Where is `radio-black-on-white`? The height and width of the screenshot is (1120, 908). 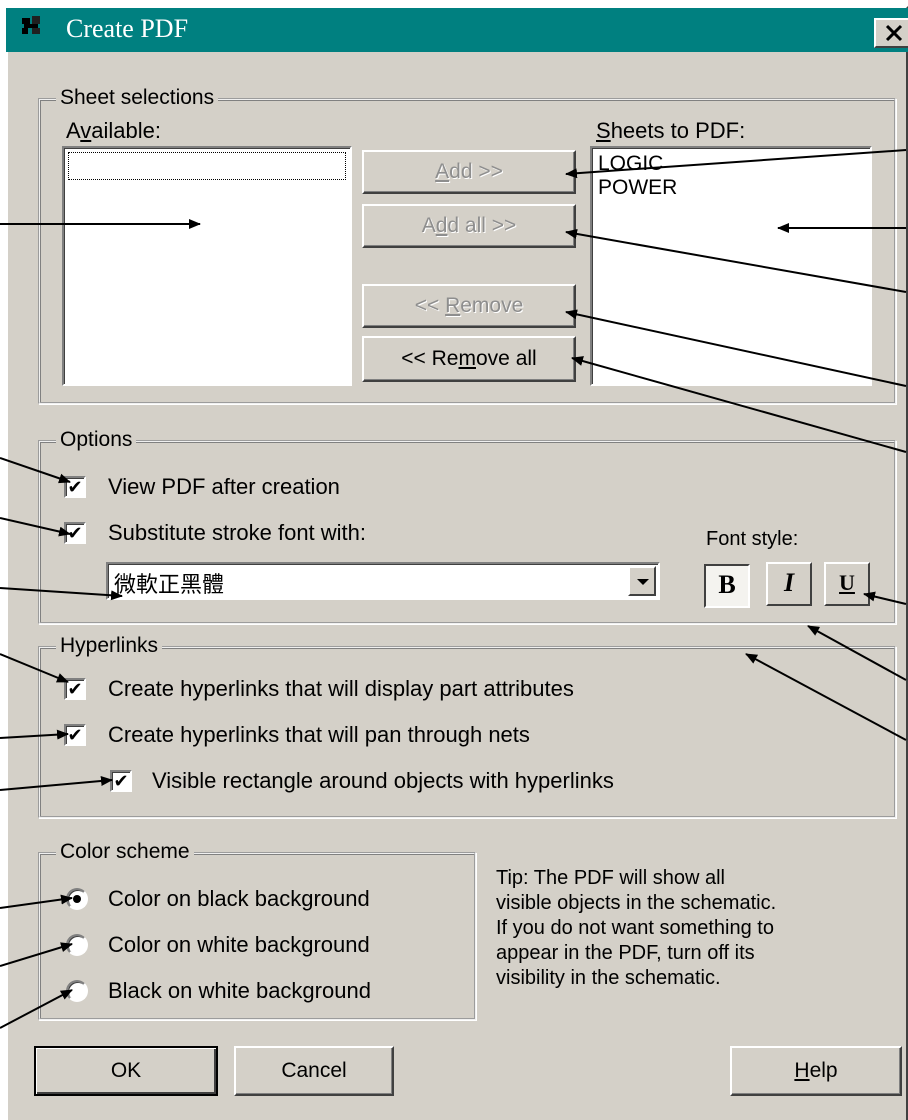
radio-black-on-white is located at coordinates (77, 991).